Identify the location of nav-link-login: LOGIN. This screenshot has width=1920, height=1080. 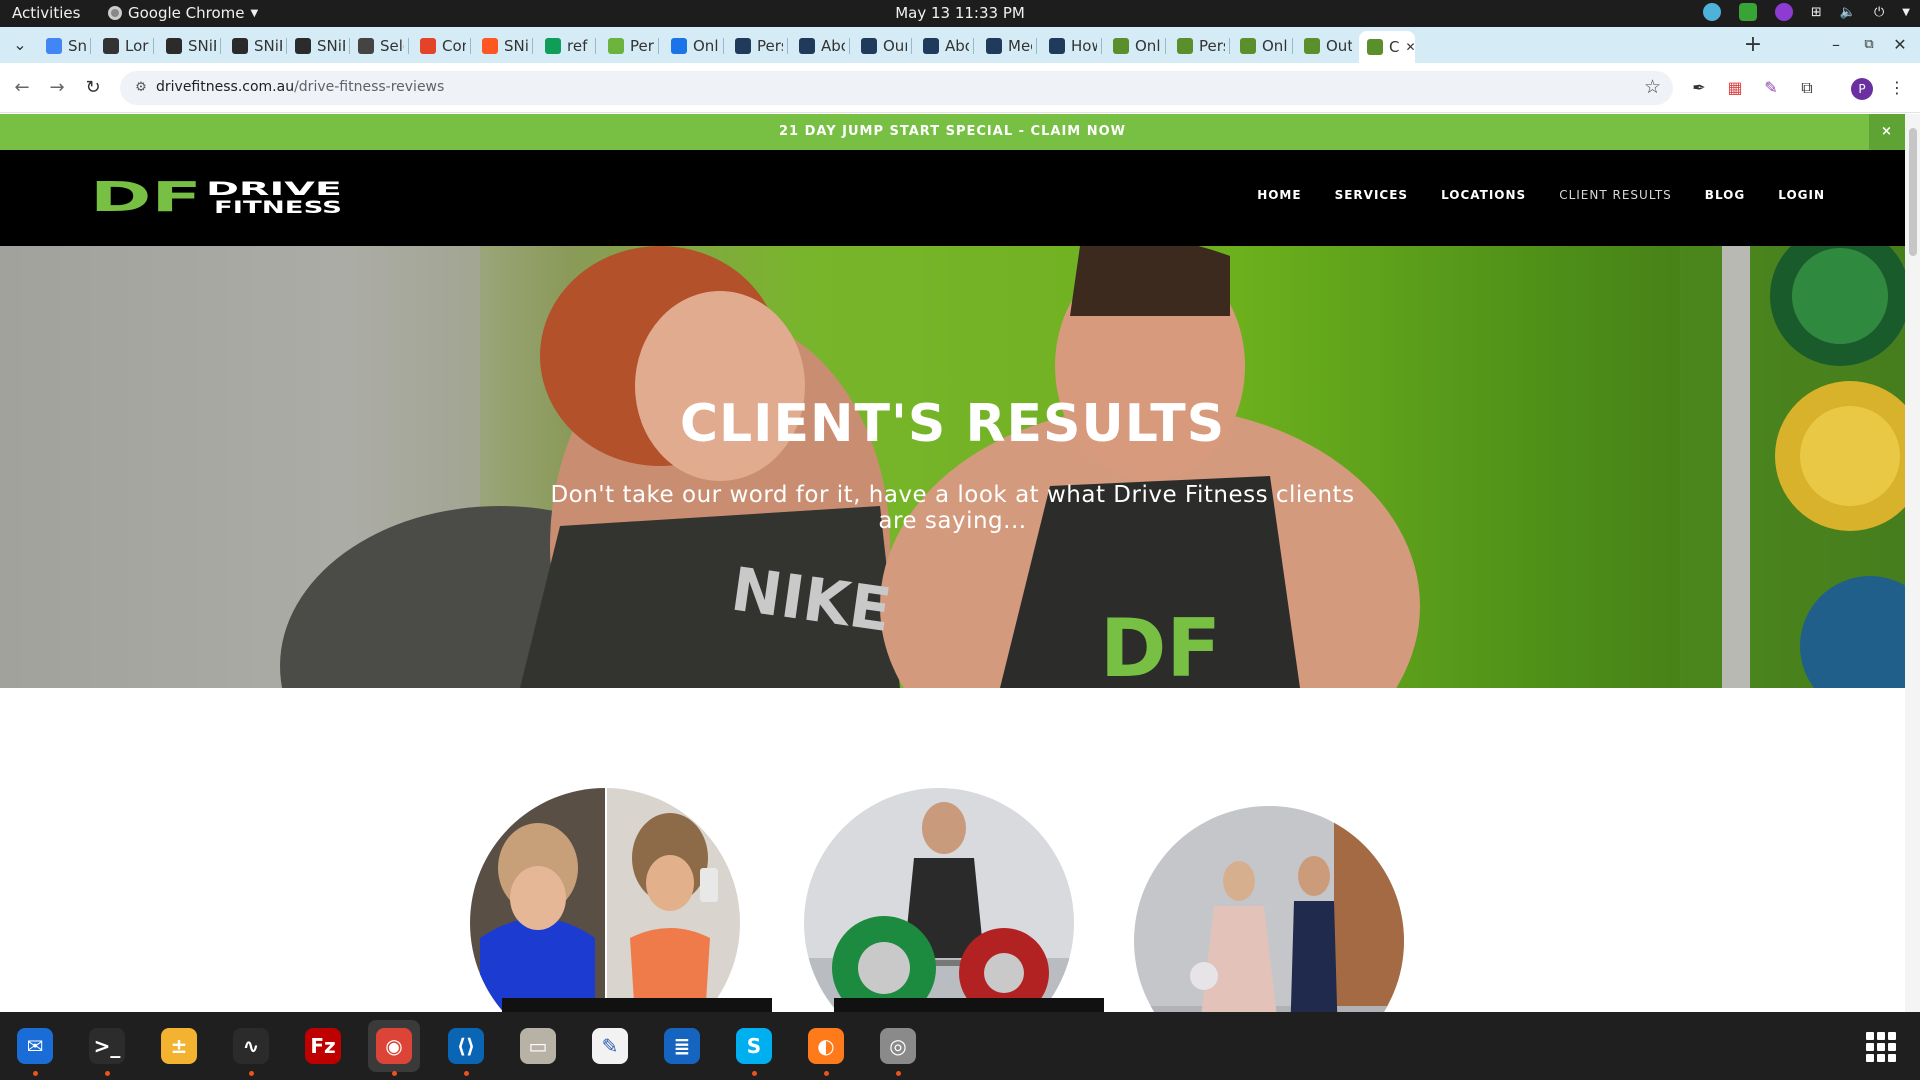
(1801, 195).